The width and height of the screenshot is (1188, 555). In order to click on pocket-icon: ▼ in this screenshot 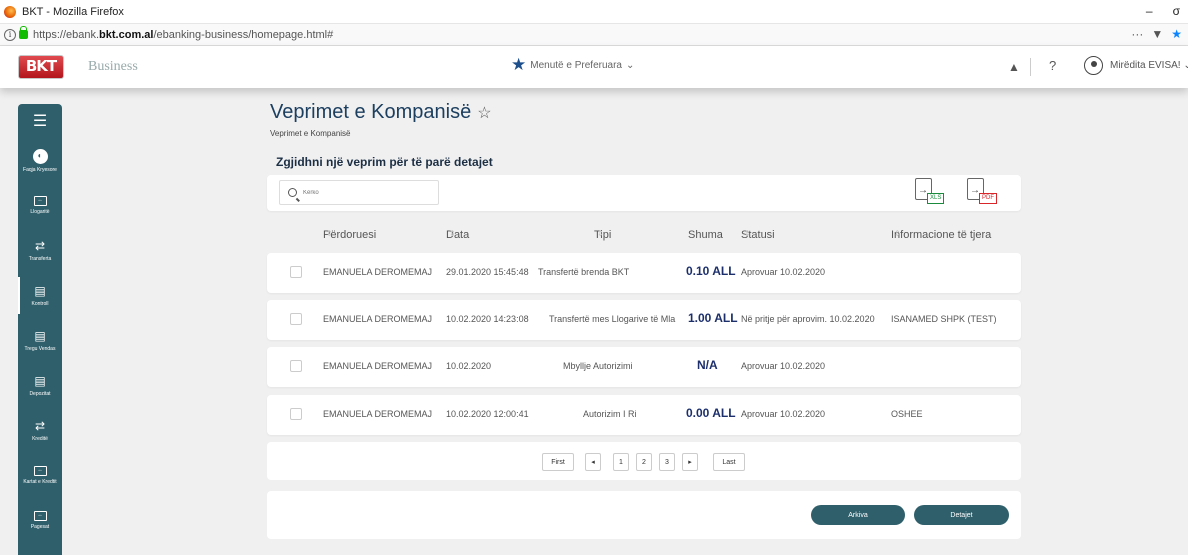, I will do `click(1157, 34)`.